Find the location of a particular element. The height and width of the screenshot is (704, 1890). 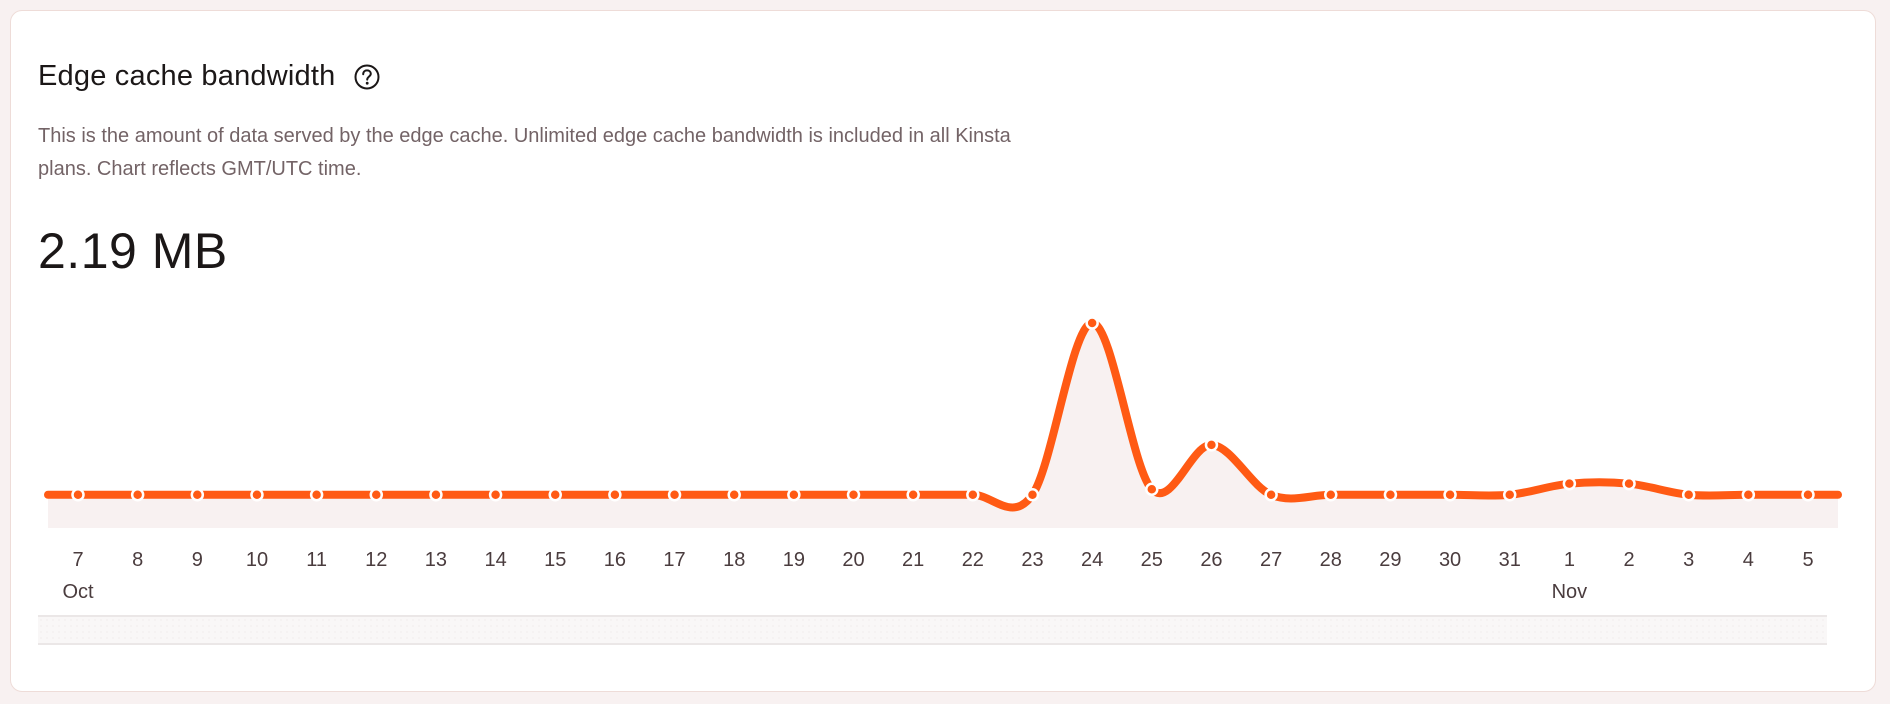

x-month-label: Oct is located at coordinates (78, 592).